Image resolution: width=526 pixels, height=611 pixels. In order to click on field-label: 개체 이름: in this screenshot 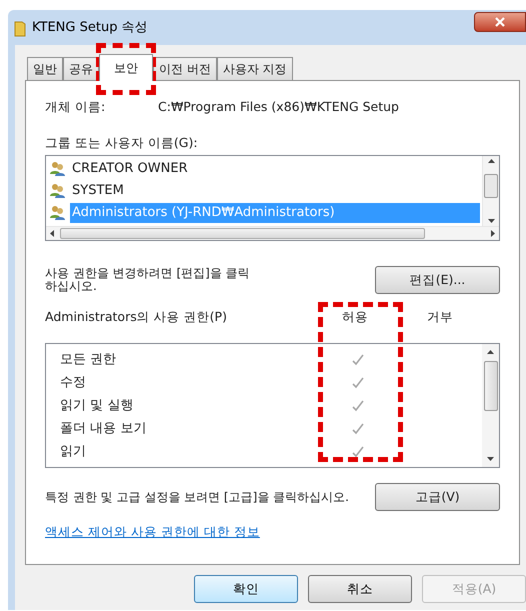, I will do `click(75, 107)`.